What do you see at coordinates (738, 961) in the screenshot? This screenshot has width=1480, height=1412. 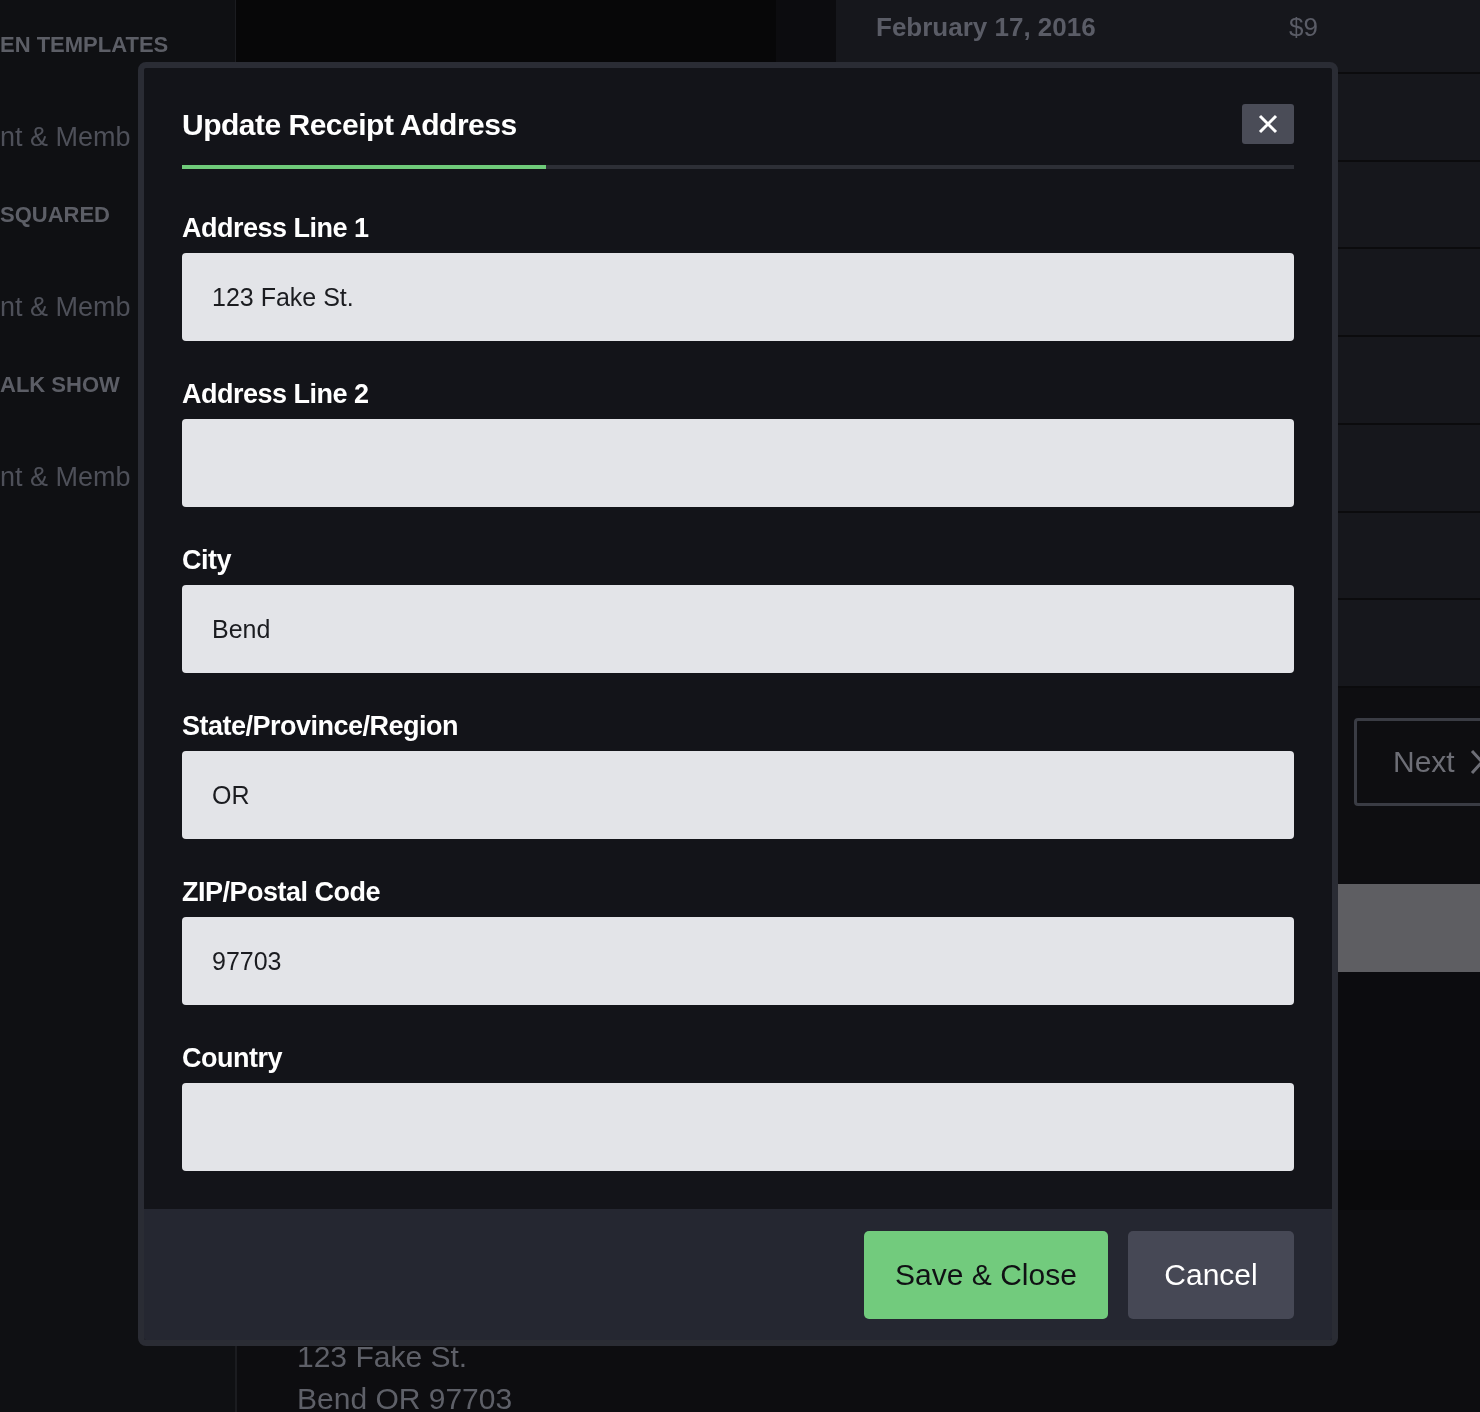 I see `input-field: 97703` at bounding box center [738, 961].